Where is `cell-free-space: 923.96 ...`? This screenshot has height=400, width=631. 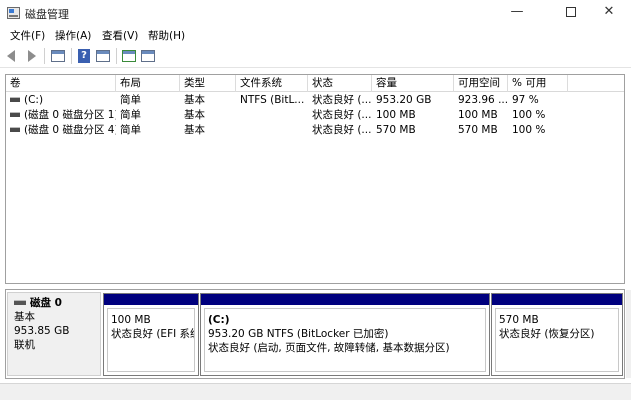
cell-free-space: 923.96 ... is located at coordinates (483, 100).